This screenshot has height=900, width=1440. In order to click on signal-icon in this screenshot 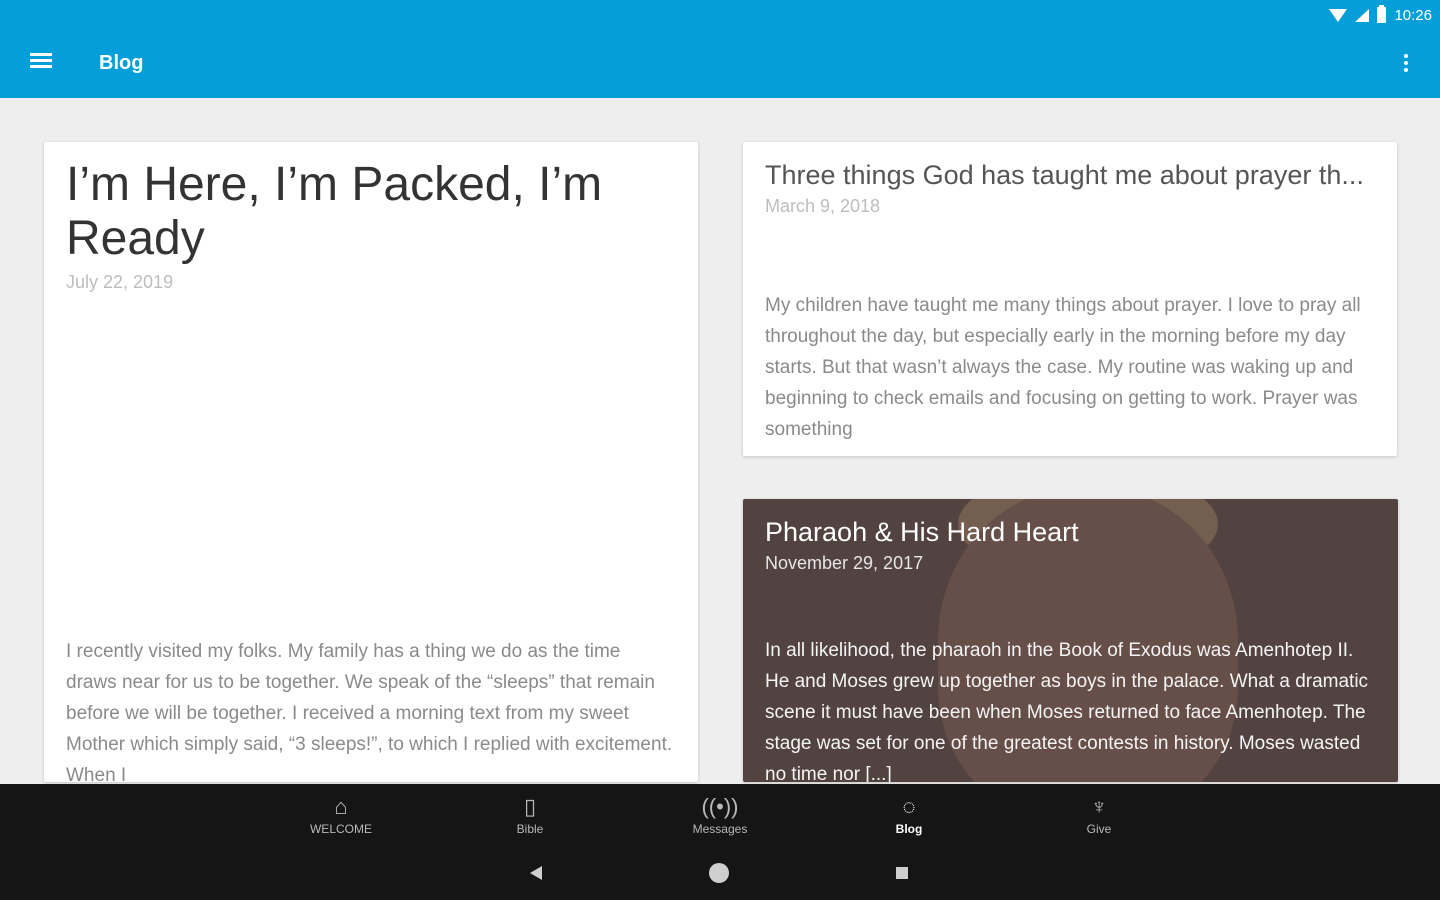, I will do `click(1362, 15)`.